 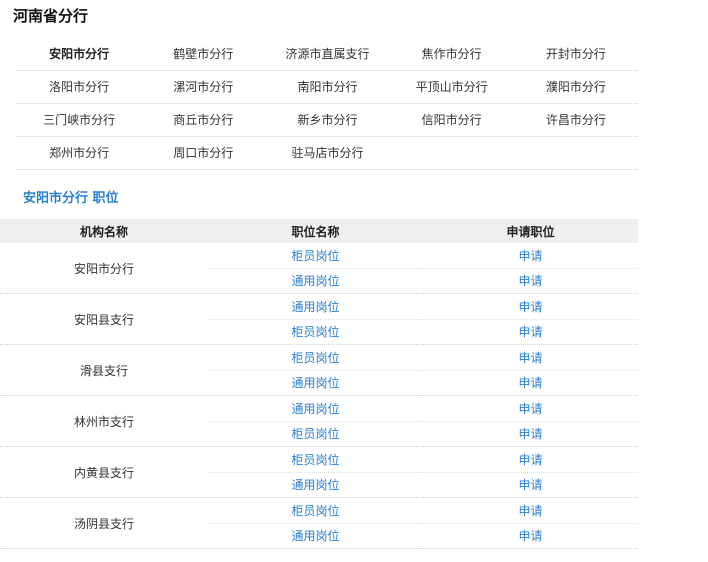 What do you see at coordinates (71, 198) in the screenshot?
I see `section-title: 安阳市分行 职位` at bounding box center [71, 198].